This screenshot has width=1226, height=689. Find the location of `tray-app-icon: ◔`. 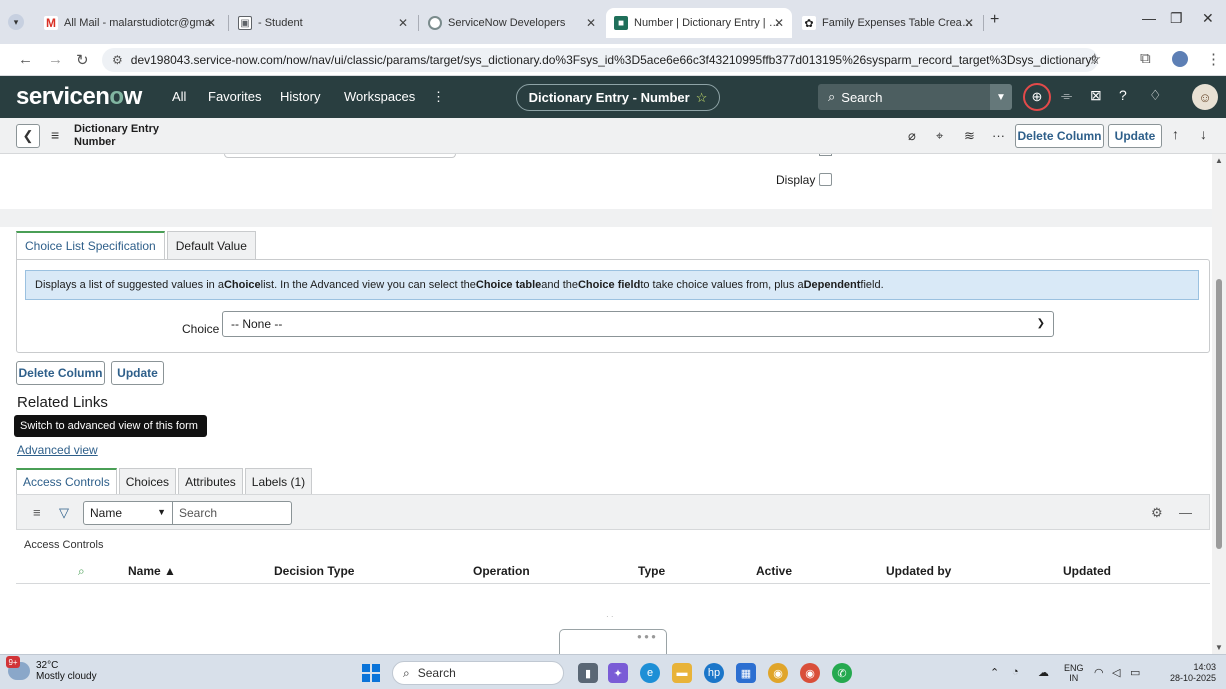

tray-app-icon: ◔ is located at coordinates (1015, 672).